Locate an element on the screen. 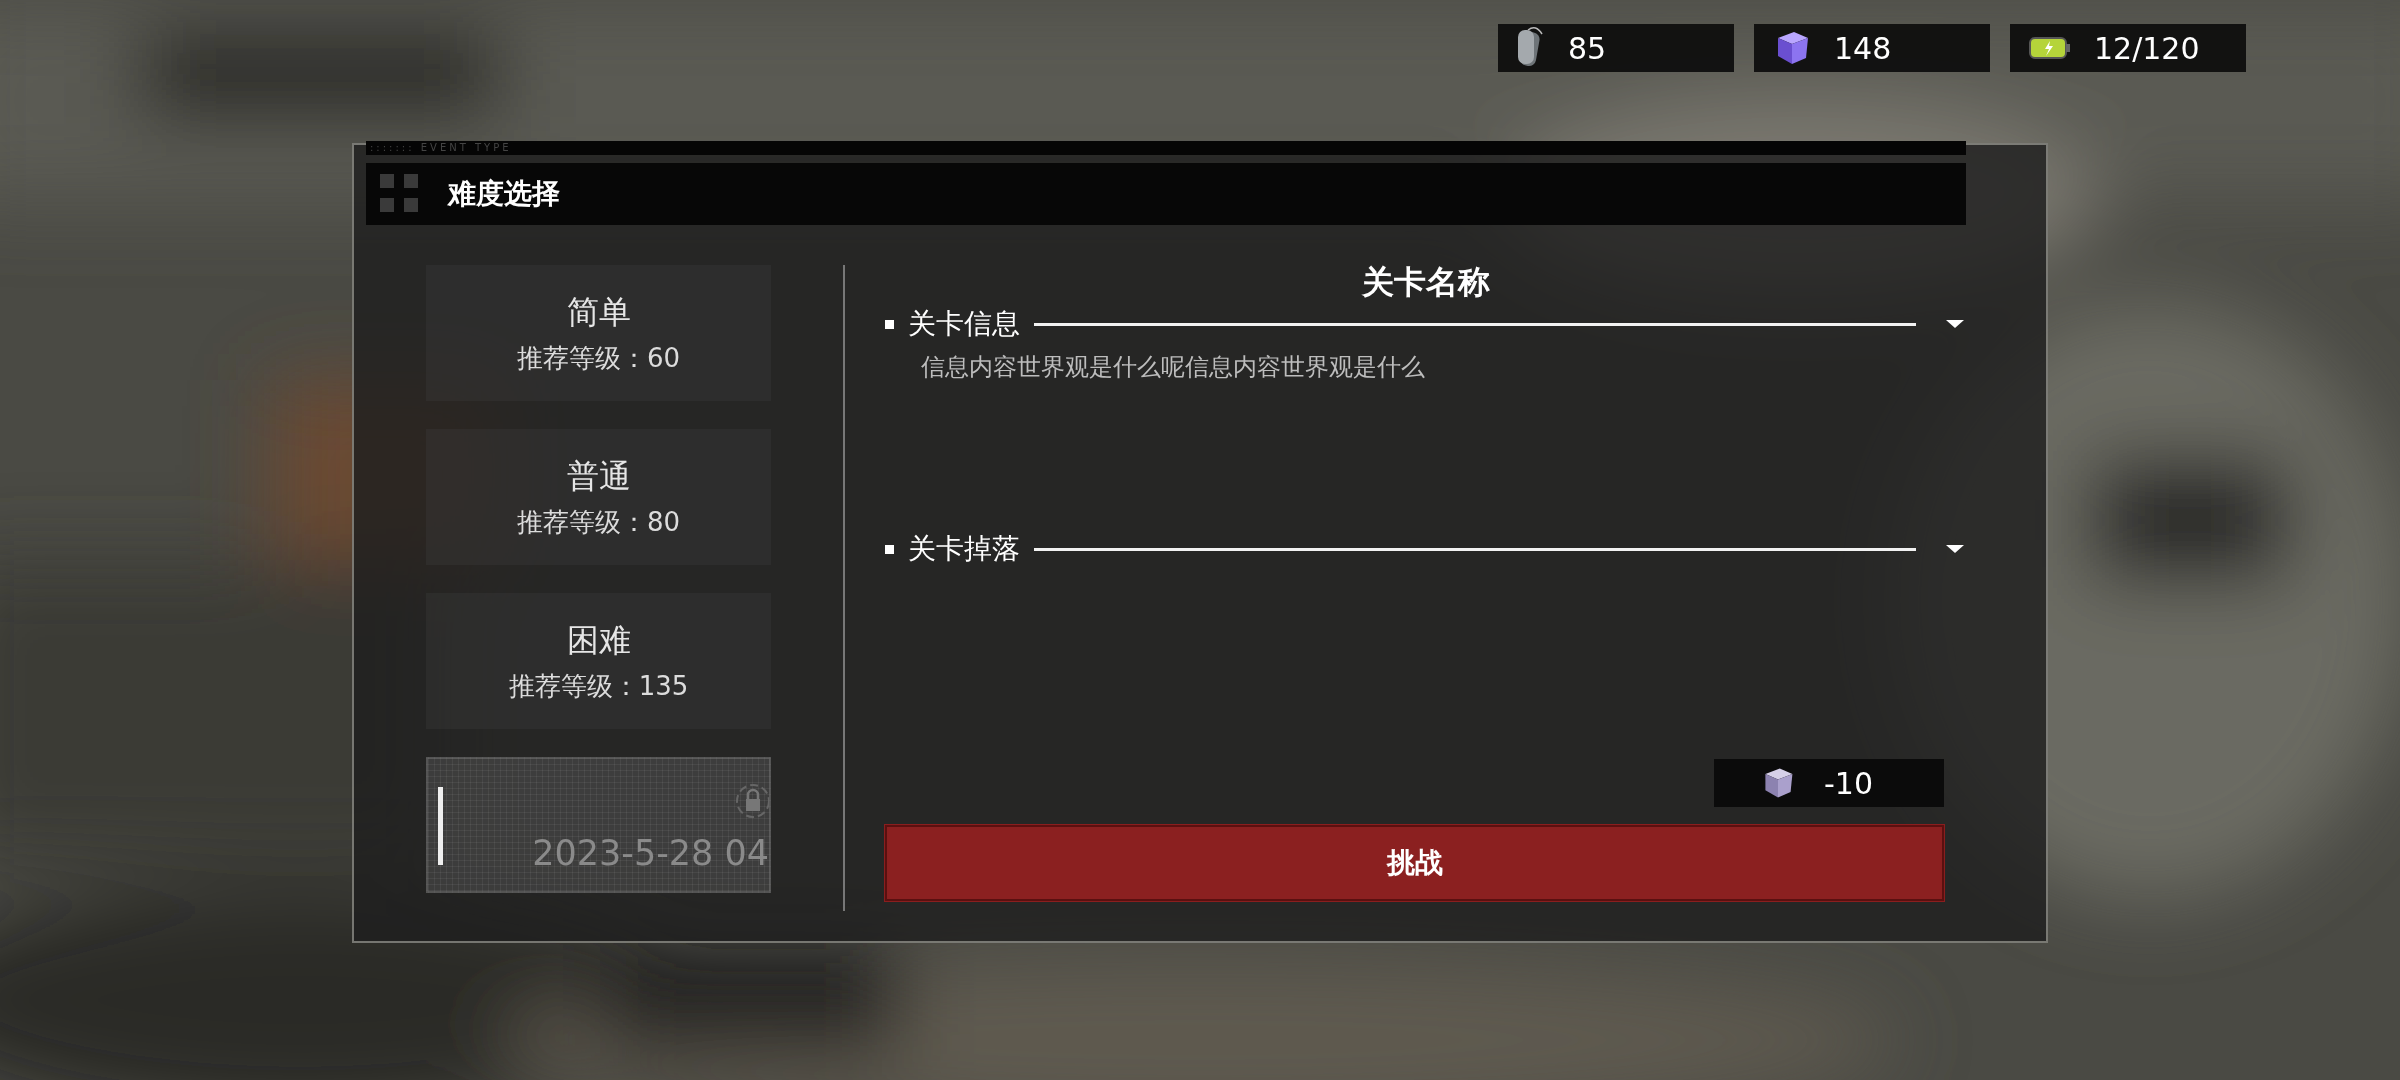  section-title: 关卡信息 is located at coordinates (964, 324).